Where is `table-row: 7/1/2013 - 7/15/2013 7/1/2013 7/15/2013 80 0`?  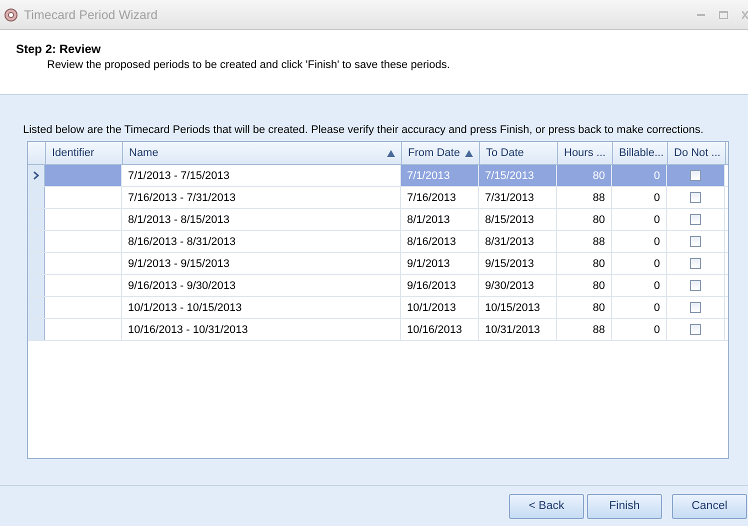
table-row: 7/1/2013 - 7/15/2013 7/1/2013 7/15/2013 80 0 is located at coordinates (378, 176).